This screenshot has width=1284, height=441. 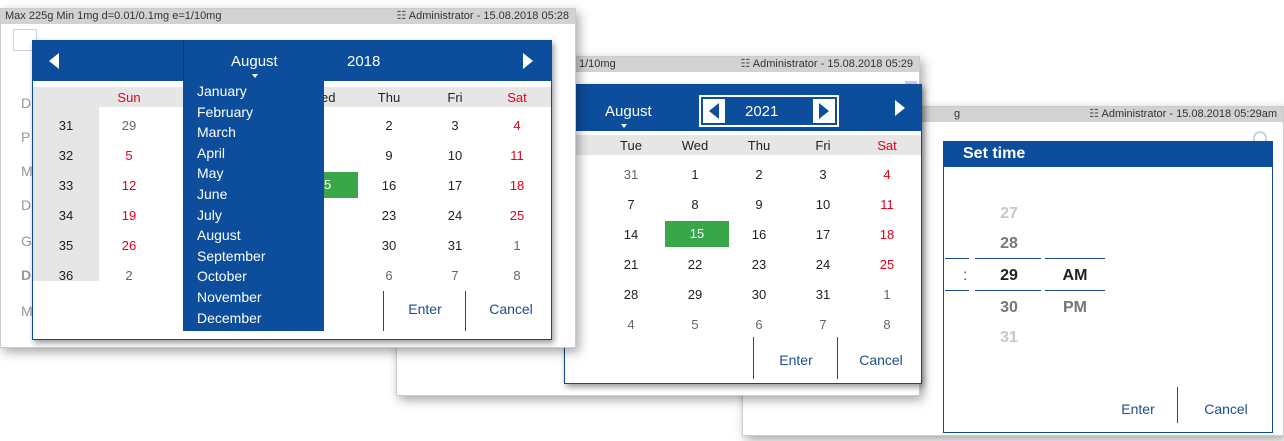 I want to click on month-option: August, so click(x=253, y=235).